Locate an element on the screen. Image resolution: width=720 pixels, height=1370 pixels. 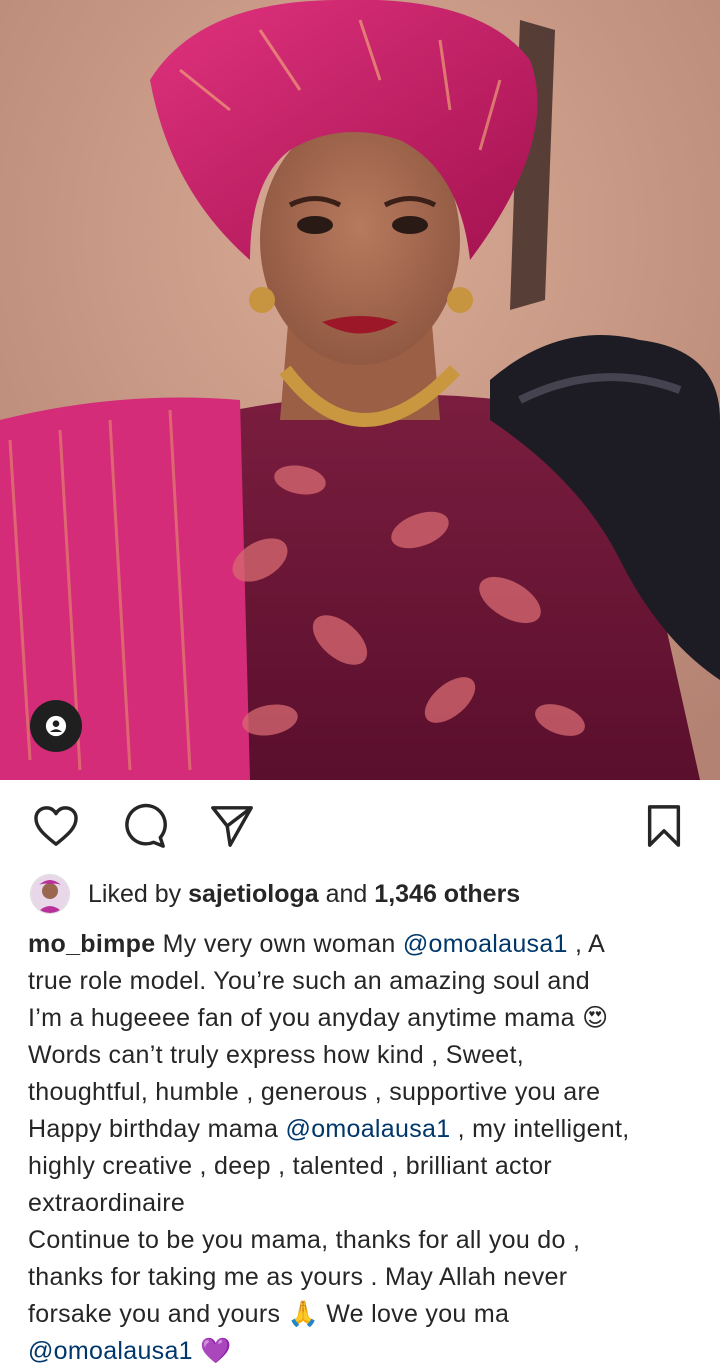
bookmark-icon is located at coordinates (664, 826).